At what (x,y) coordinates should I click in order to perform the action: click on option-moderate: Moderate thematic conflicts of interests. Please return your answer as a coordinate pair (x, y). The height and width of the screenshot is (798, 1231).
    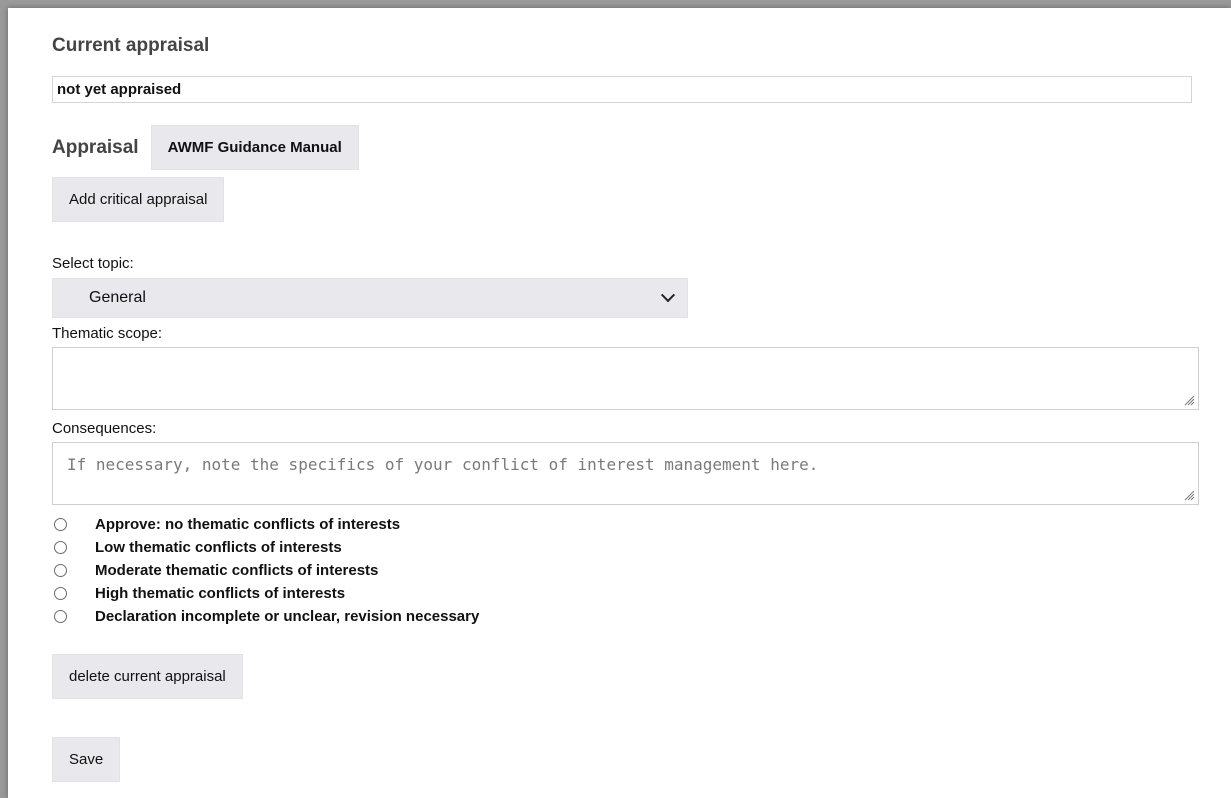
    Looking at the image, I should click on (266, 570).